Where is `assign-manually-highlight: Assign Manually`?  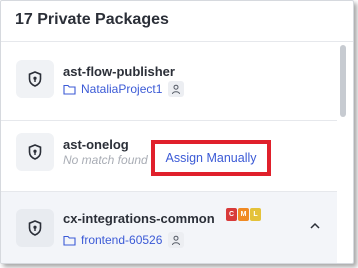 assign-manually-highlight: Assign Manually is located at coordinates (211, 158).